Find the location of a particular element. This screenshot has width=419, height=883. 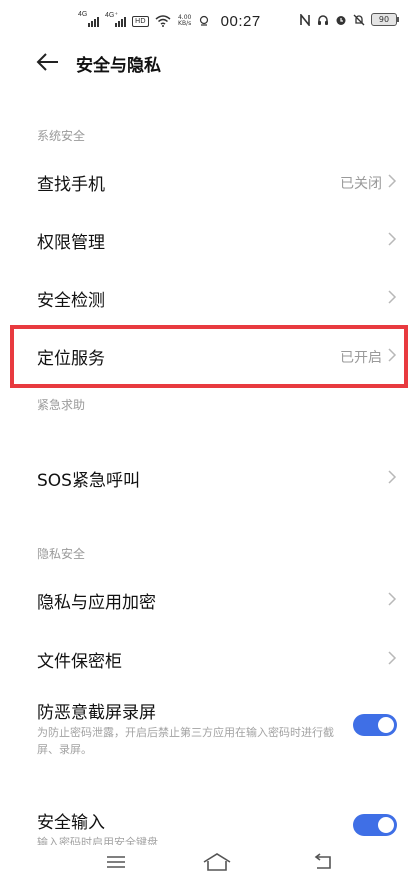

sim1-signal-icon: 4G is located at coordinates (88, 19).